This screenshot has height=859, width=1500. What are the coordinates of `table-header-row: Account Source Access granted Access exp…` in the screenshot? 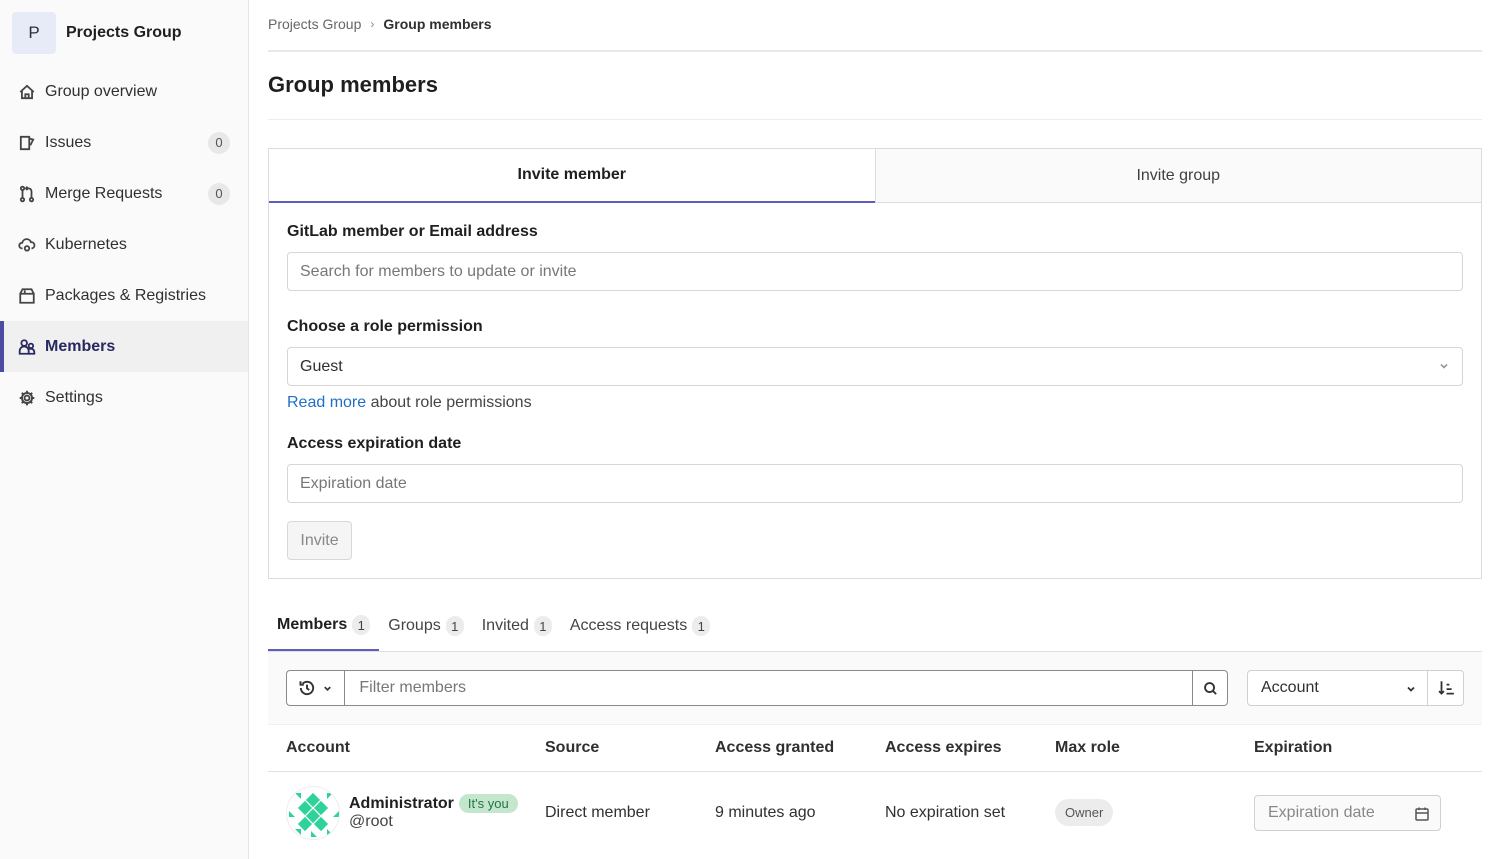 It's located at (875, 748).